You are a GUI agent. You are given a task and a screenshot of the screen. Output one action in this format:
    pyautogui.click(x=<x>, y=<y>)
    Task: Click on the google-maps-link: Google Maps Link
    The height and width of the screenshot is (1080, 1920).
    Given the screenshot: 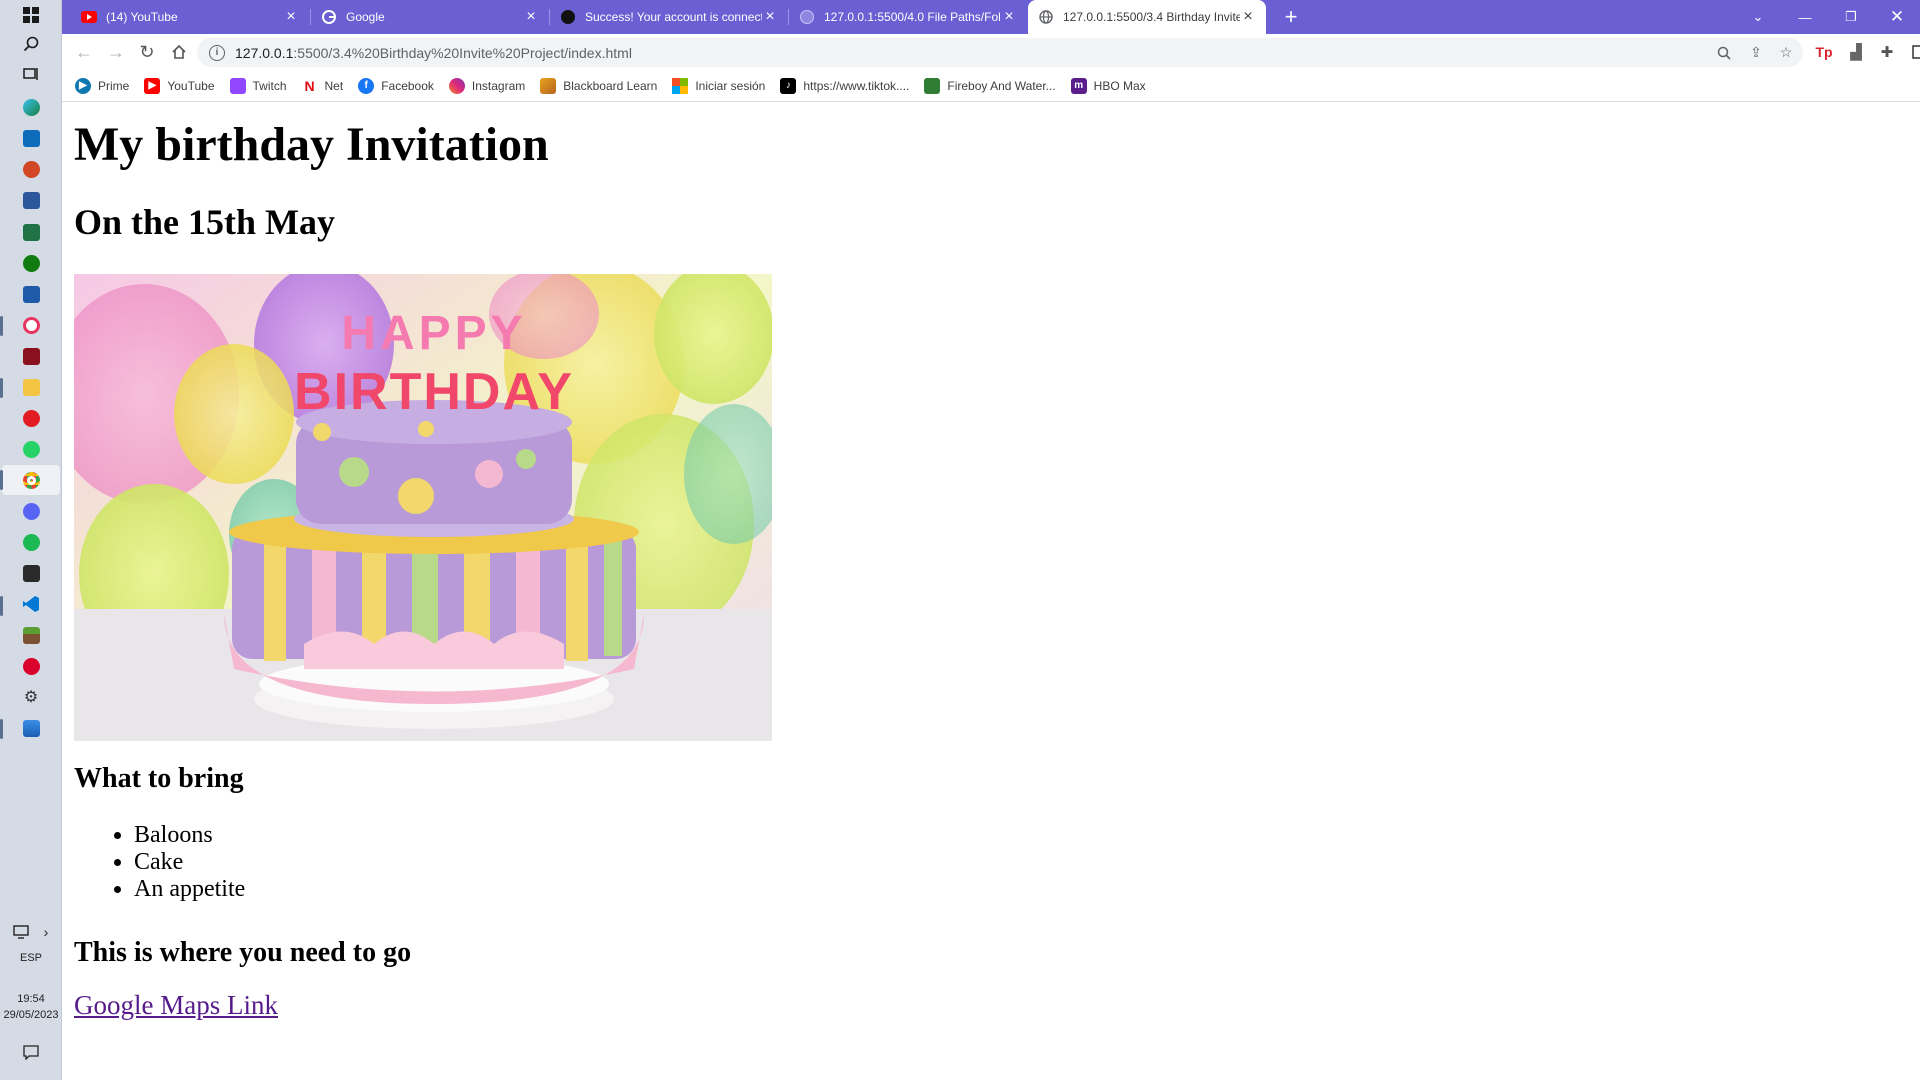 What is the action you would take?
    pyautogui.click(x=176, y=1005)
    